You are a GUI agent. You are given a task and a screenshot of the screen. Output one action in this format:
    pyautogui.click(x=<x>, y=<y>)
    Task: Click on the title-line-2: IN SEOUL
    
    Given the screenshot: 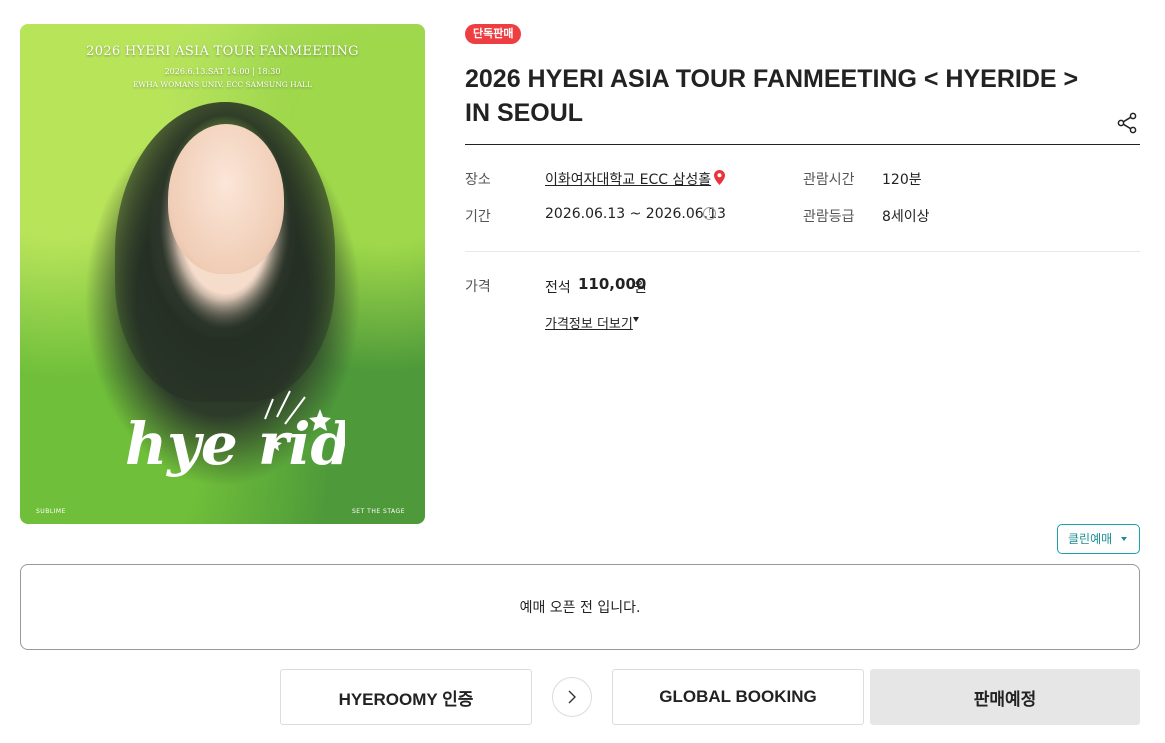 What is the action you would take?
    pyautogui.click(x=524, y=113)
    